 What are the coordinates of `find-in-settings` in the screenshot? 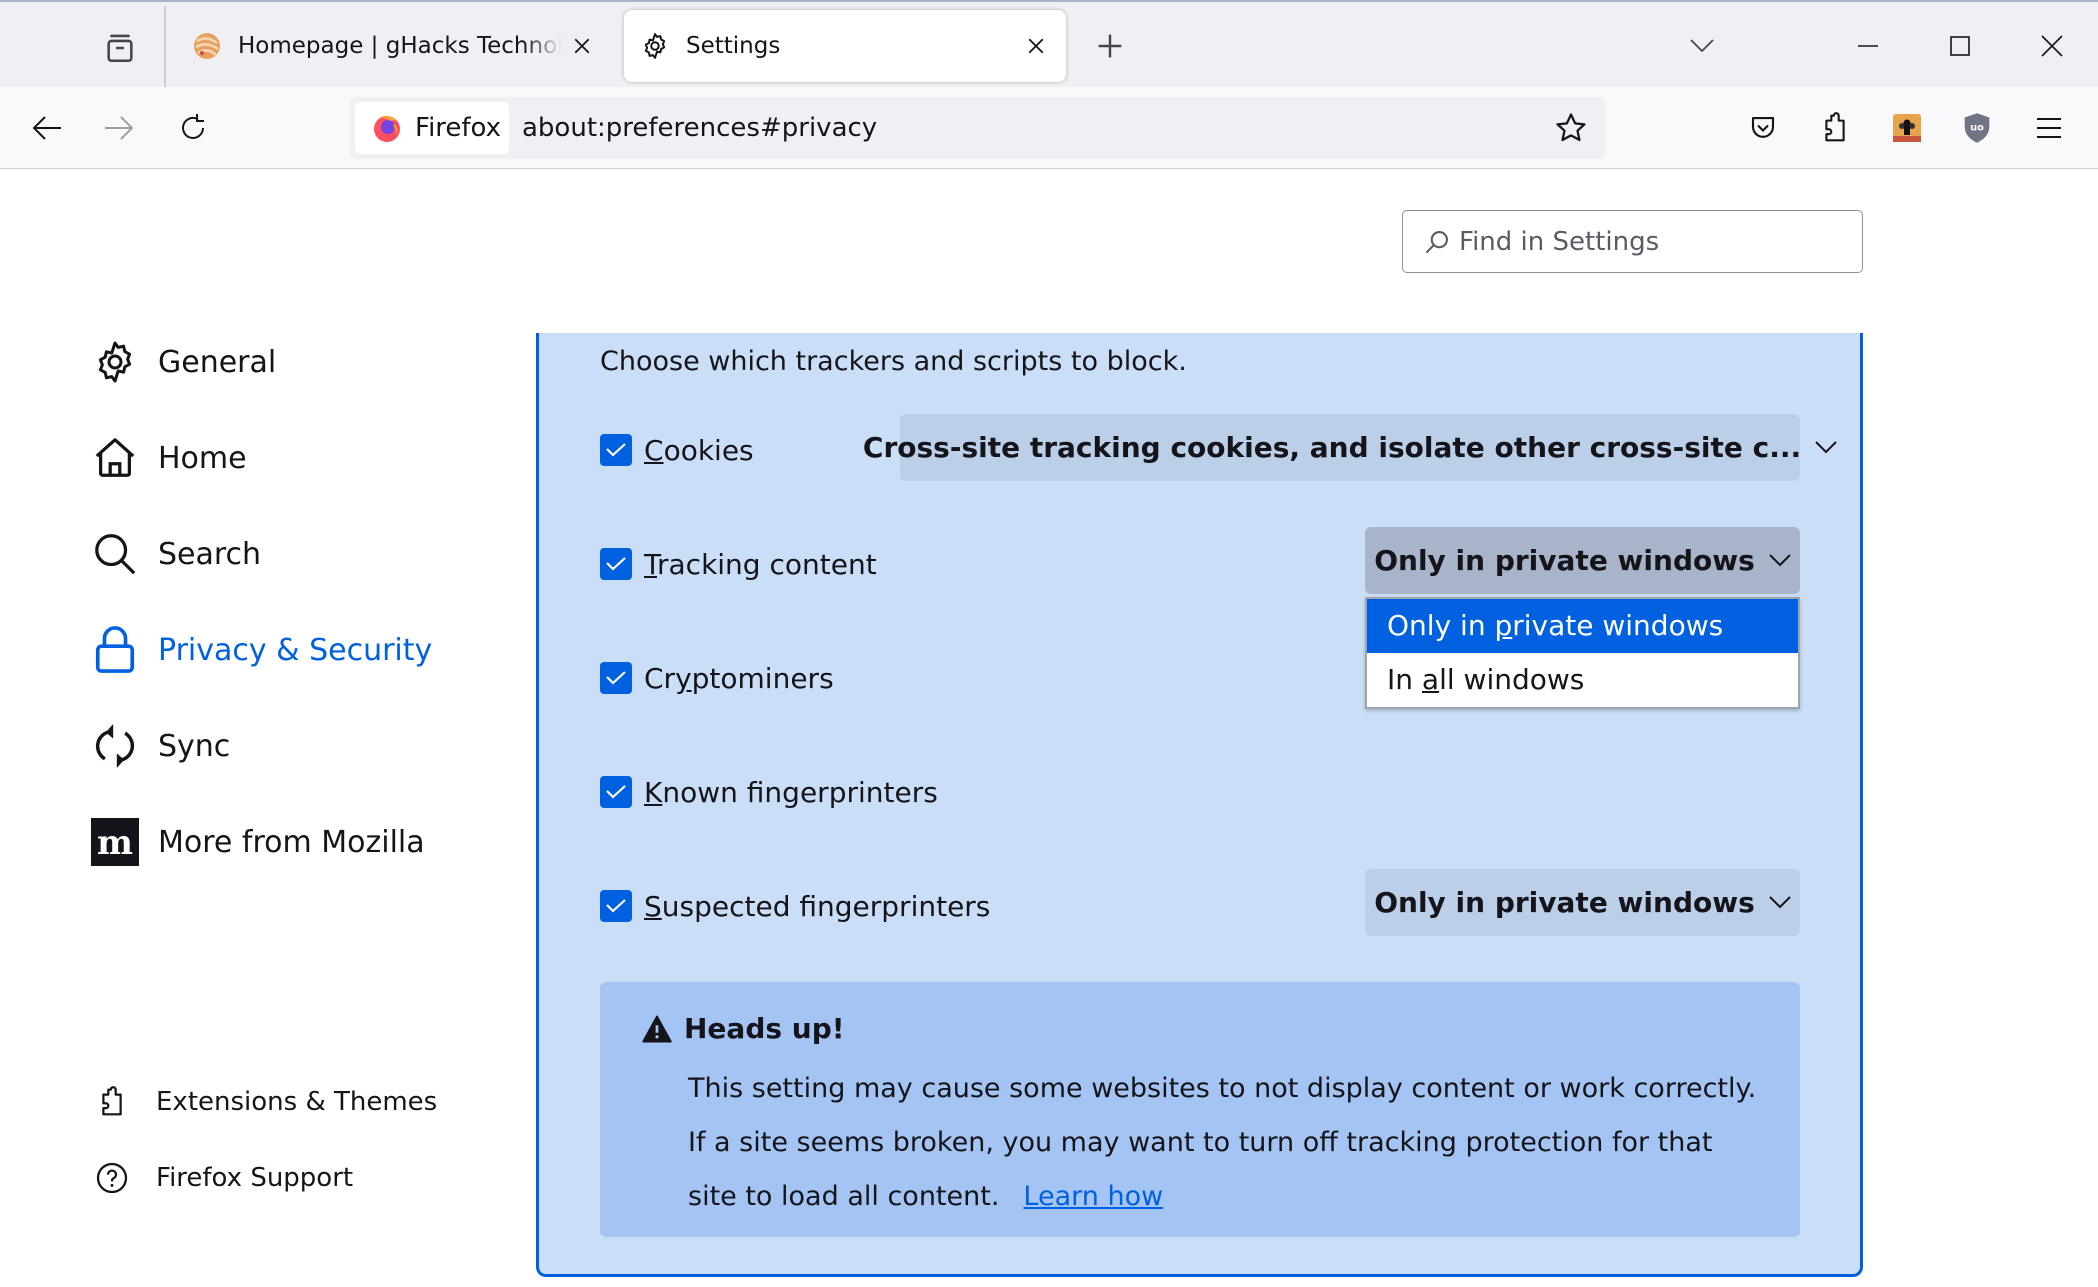 It's located at (1632, 241).